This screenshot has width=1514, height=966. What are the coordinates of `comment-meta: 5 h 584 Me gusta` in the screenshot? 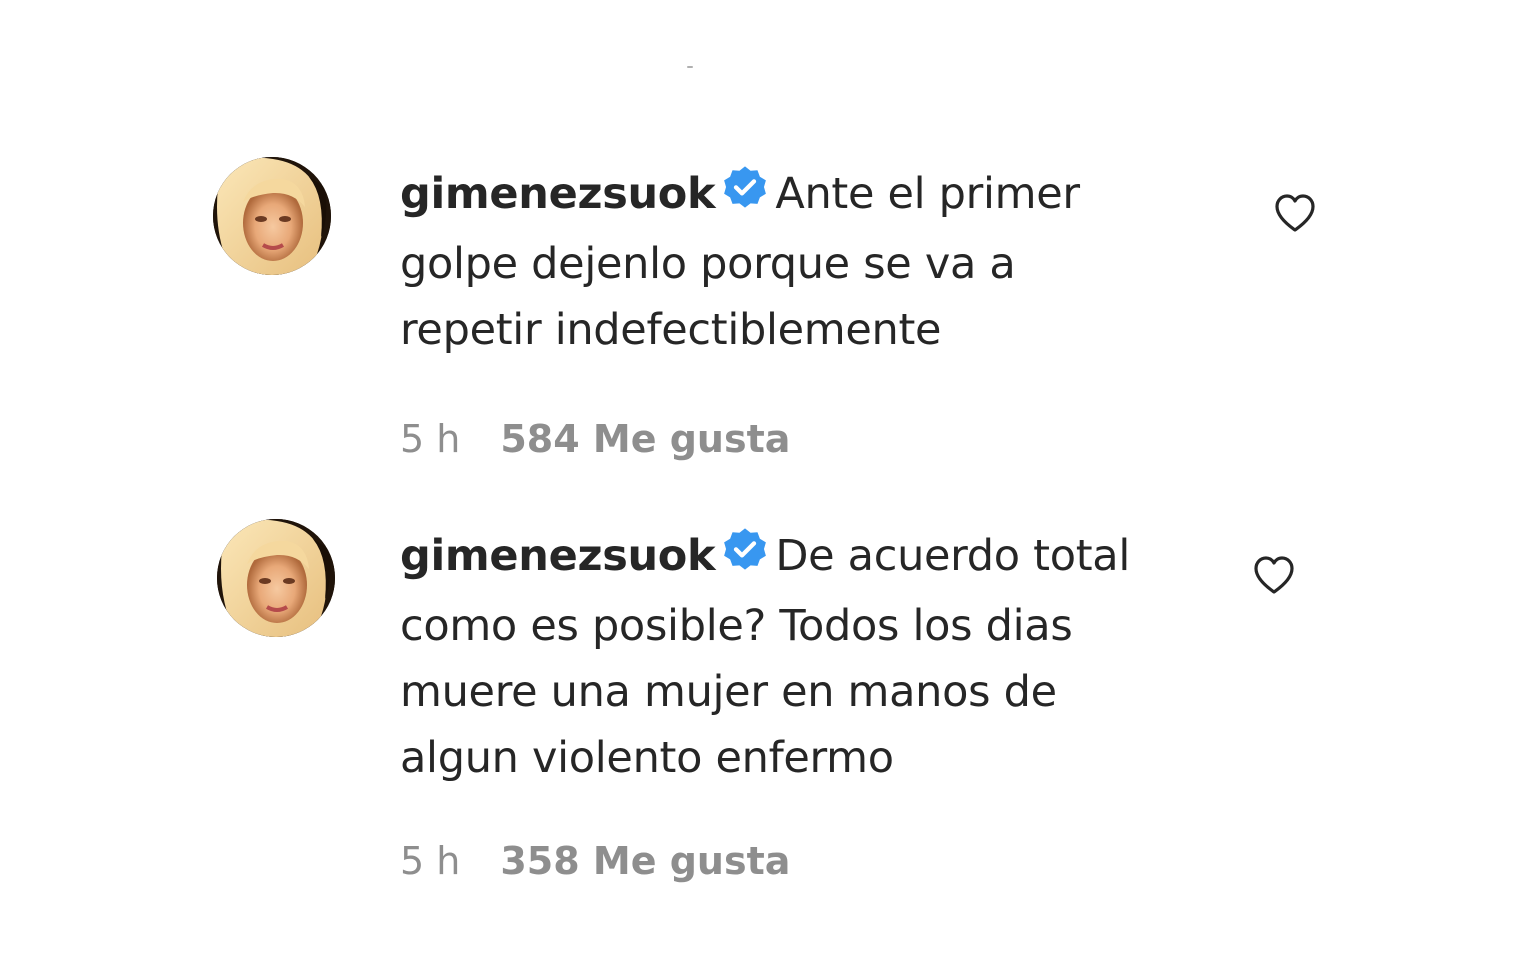 It's located at (595, 439).